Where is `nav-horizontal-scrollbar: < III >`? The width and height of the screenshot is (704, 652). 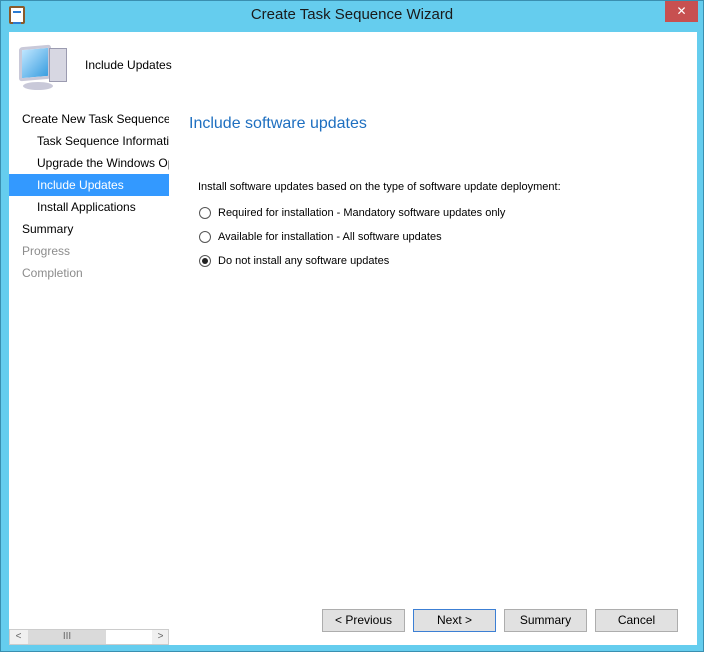
nav-horizontal-scrollbar: < III > is located at coordinates (89, 637).